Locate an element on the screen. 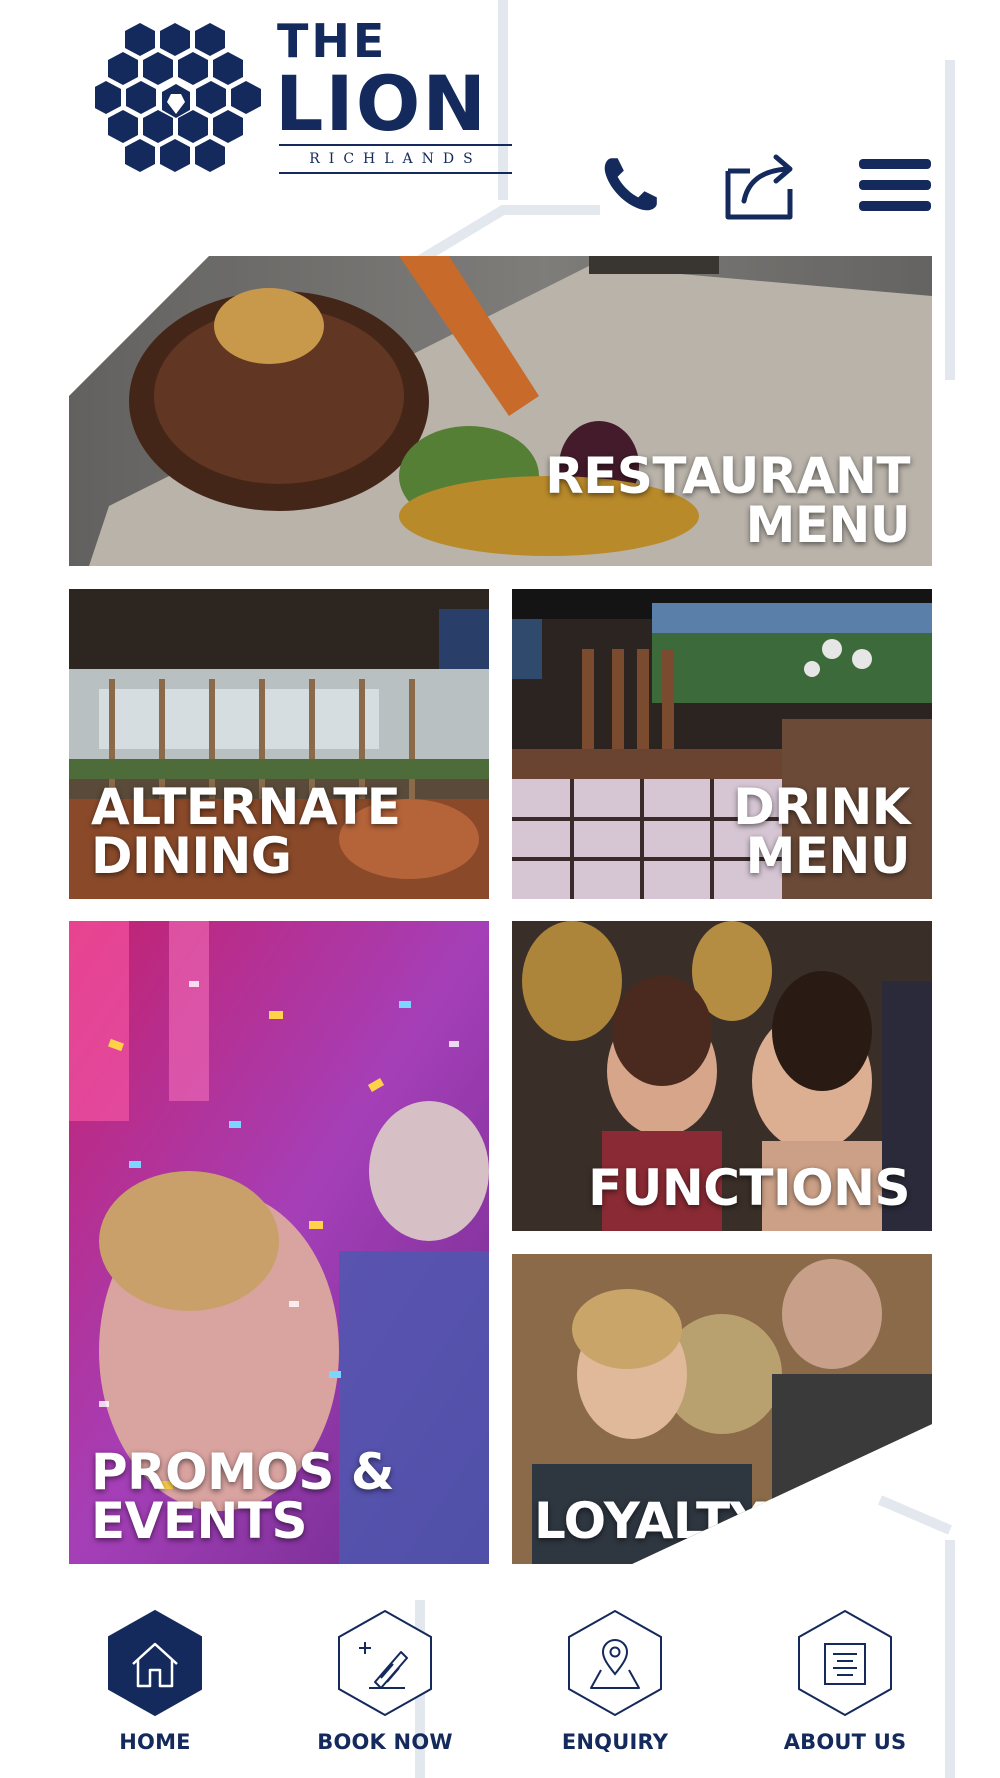  tile-label-line: PROMOS & is located at coordinates (242, 1472).